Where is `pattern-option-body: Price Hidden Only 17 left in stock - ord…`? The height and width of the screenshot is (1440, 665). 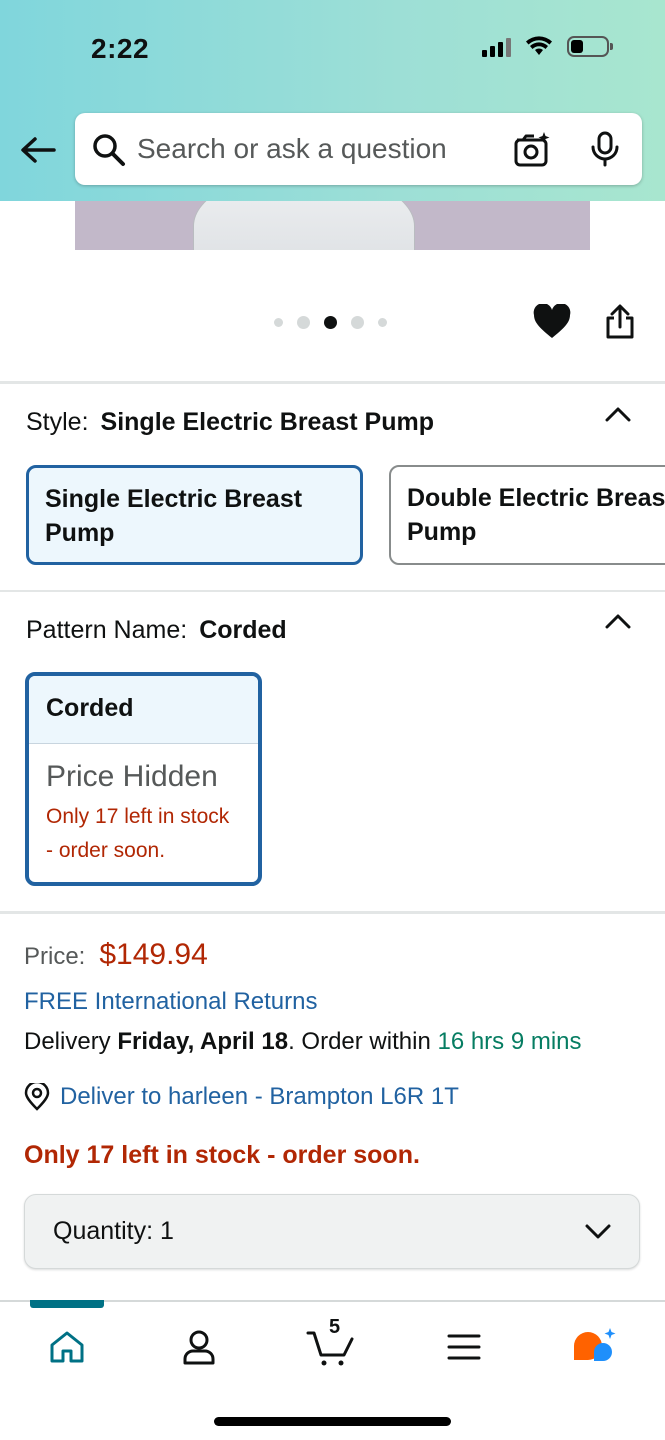 pattern-option-body: Price Hidden Only 17 left in stock - ord… is located at coordinates (143, 813).